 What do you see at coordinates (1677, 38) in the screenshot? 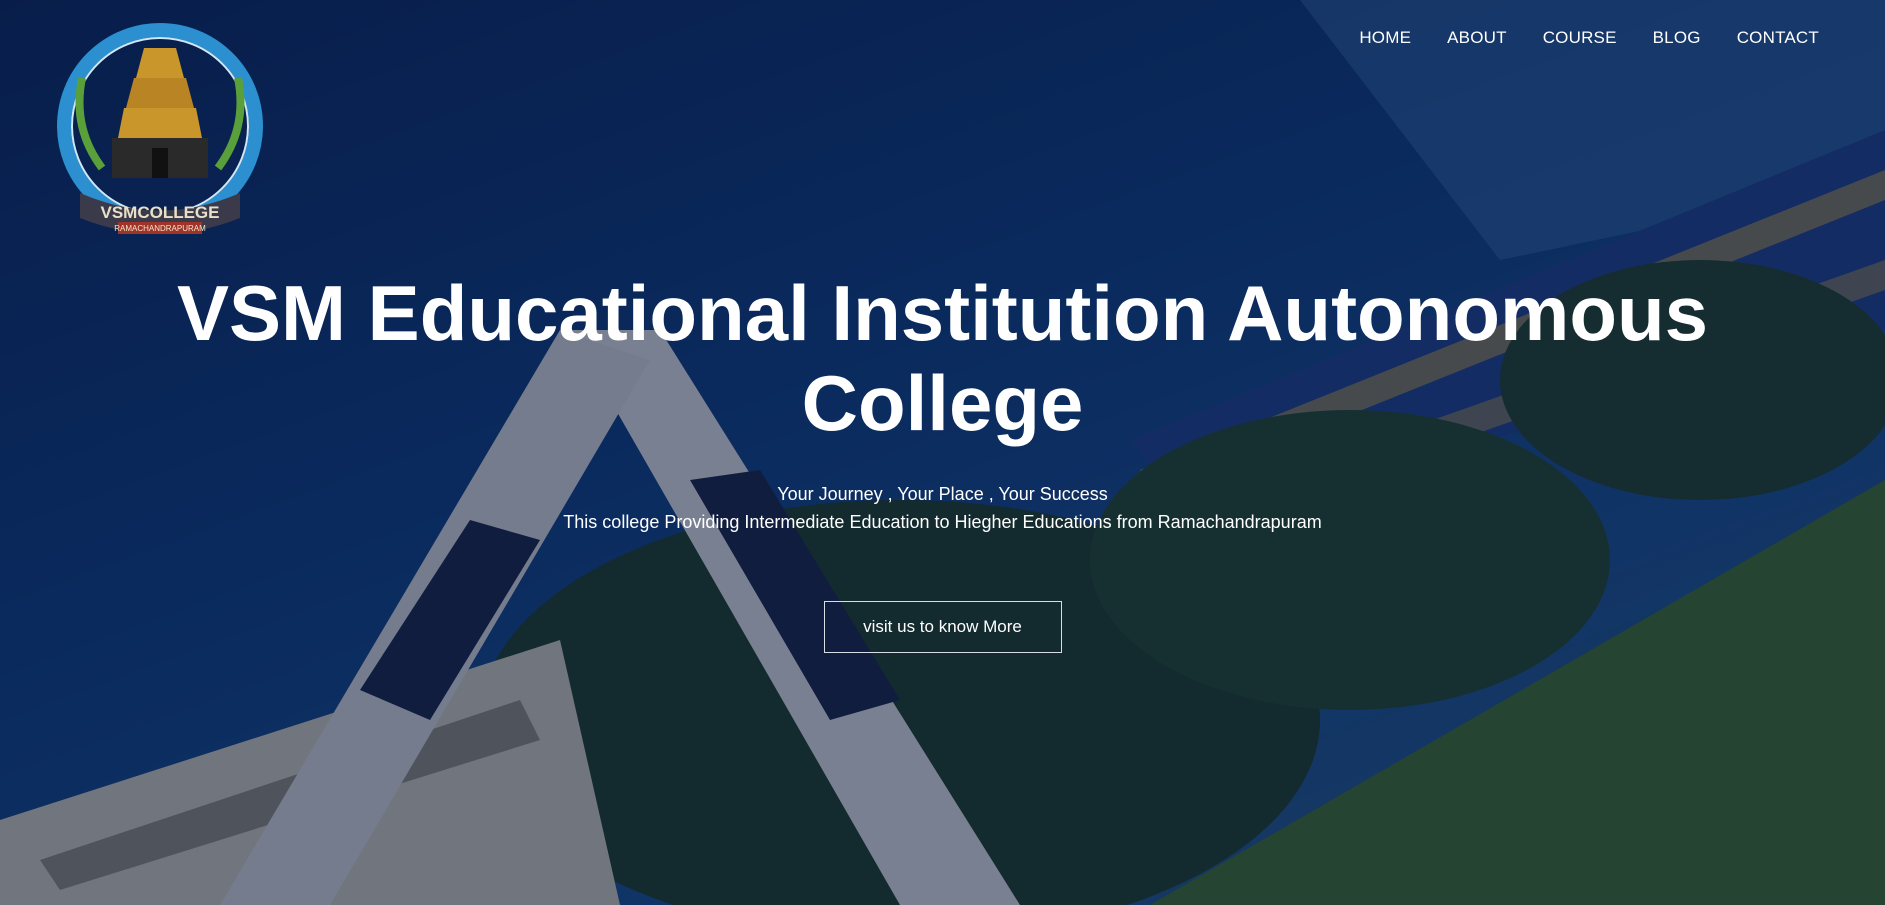
I see `nav-blog-link: BLOG` at bounding box center [1677, 38].